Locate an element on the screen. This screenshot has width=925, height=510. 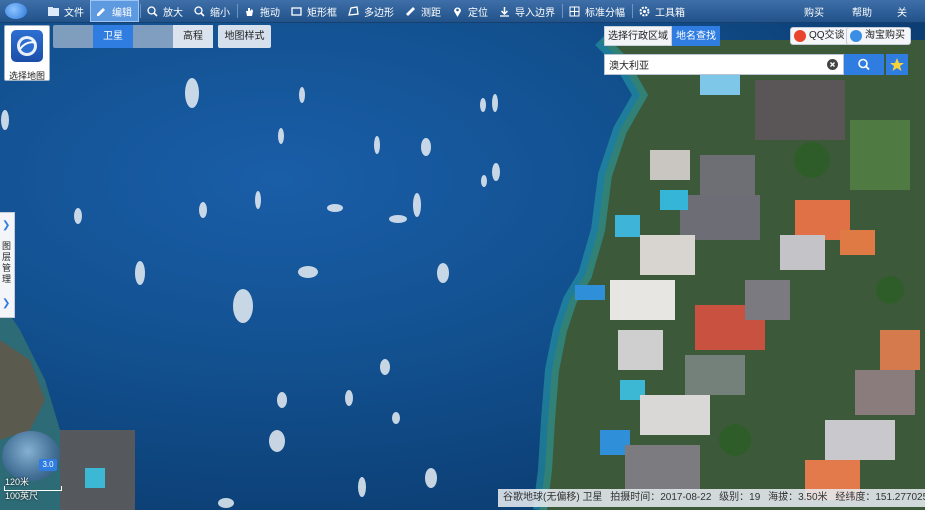
search-tabs: 选择行政区域 地名查找 is located at coordinates (662, 36).